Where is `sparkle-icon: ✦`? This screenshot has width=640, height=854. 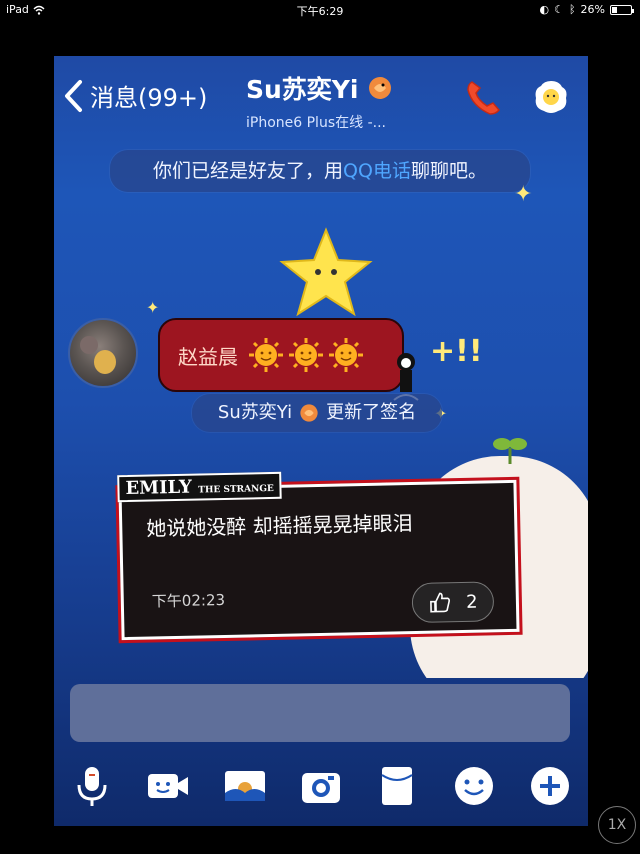 sparkle-icon: ✦ is located at coordinates (523, 194).